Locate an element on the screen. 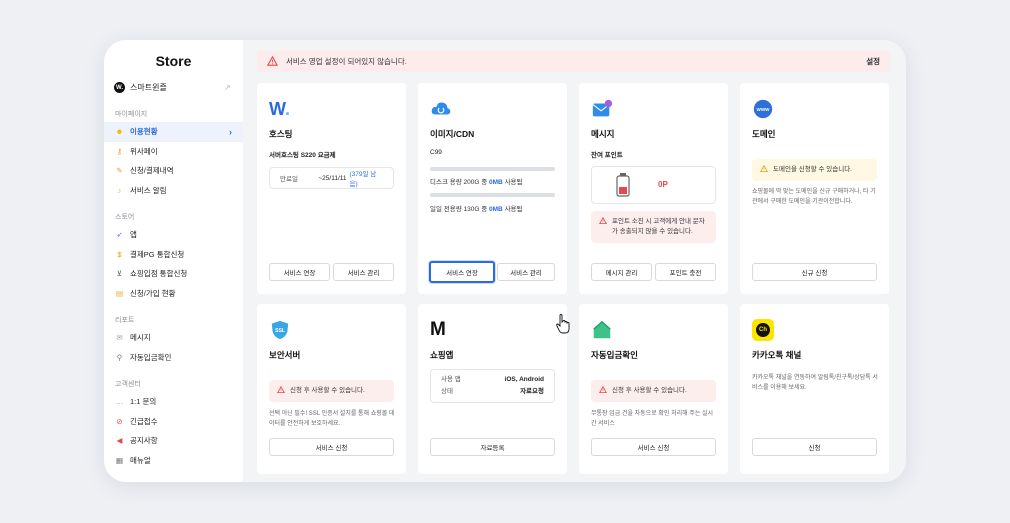 The height and width of the screenshot is (523, 1010). card-title: 자동입금확인 is located at coordinates (614, 355).